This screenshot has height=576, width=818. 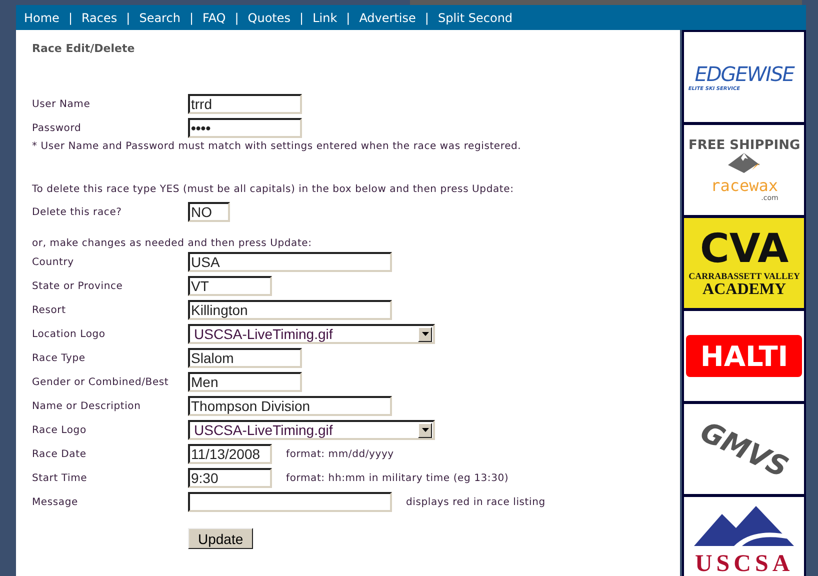 I want to click on logo-text: ACADEMY, so click(x=744, y=290).